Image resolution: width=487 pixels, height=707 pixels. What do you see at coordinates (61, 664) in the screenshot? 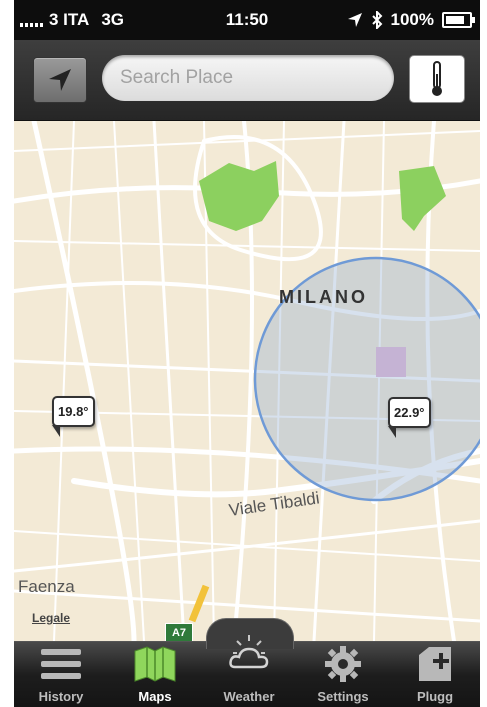
I see `list-icon` at bounding box center [61, 664].